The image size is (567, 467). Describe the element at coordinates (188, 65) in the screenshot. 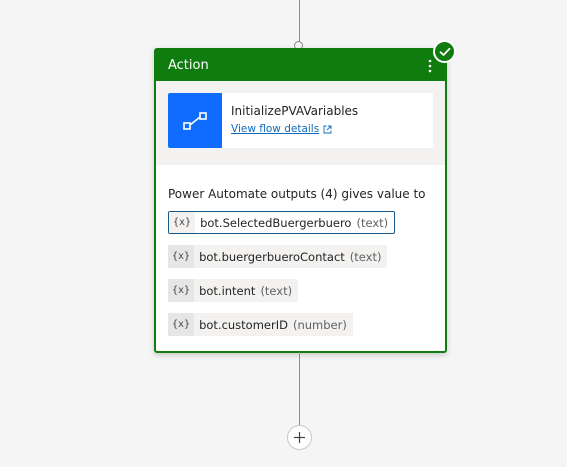

I see `card-title: Action` at that location.